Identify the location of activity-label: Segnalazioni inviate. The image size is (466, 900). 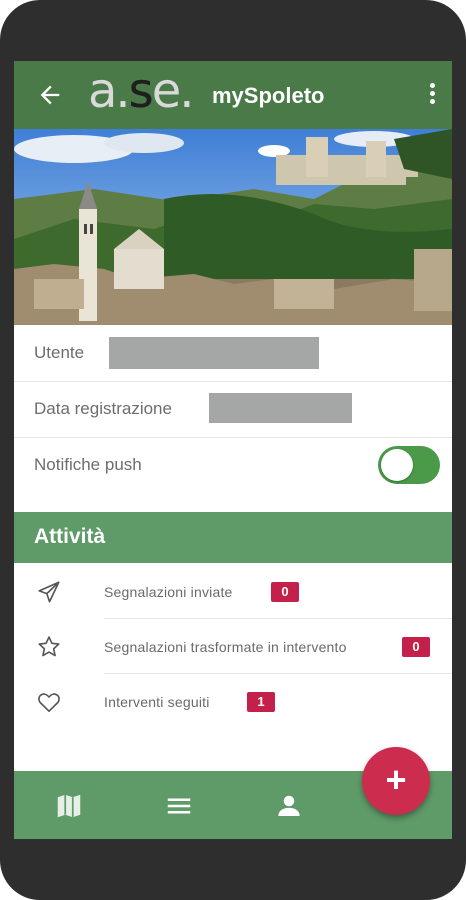
(168, 592).